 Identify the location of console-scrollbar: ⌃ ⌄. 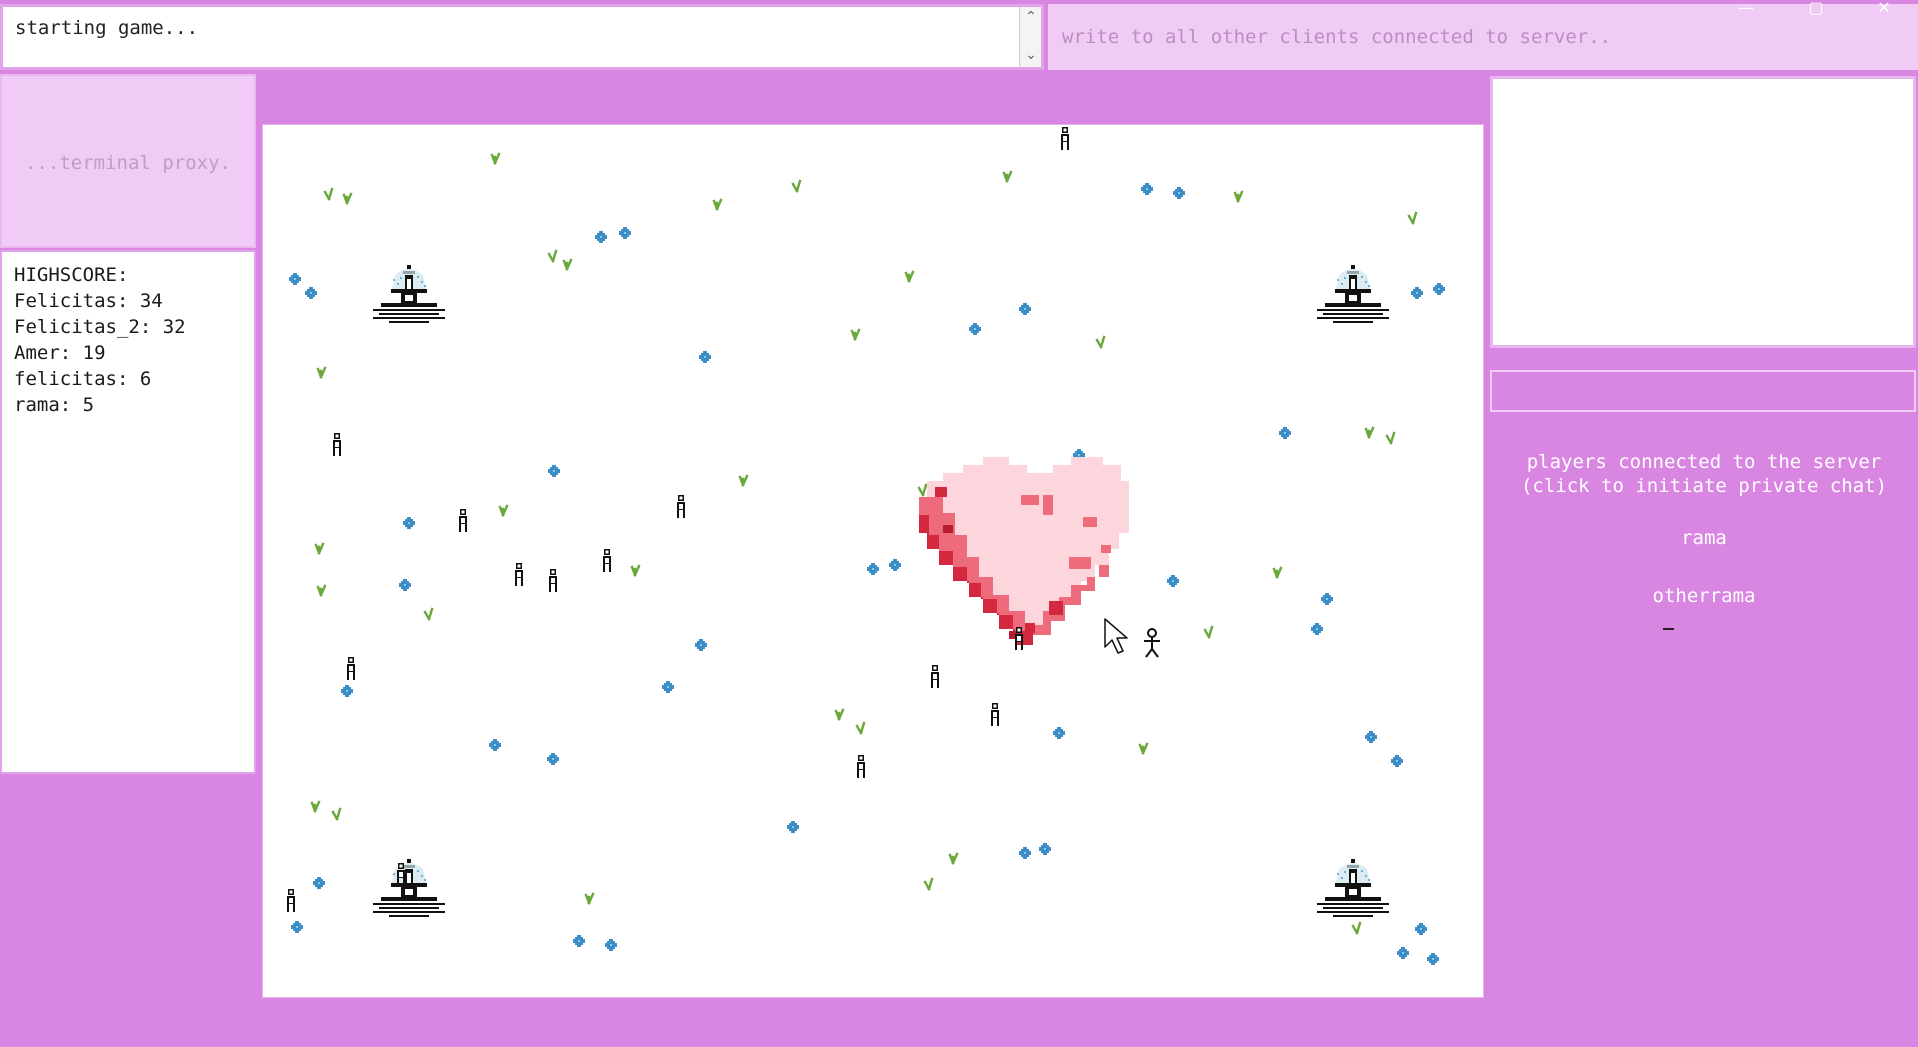
(1030, 37).